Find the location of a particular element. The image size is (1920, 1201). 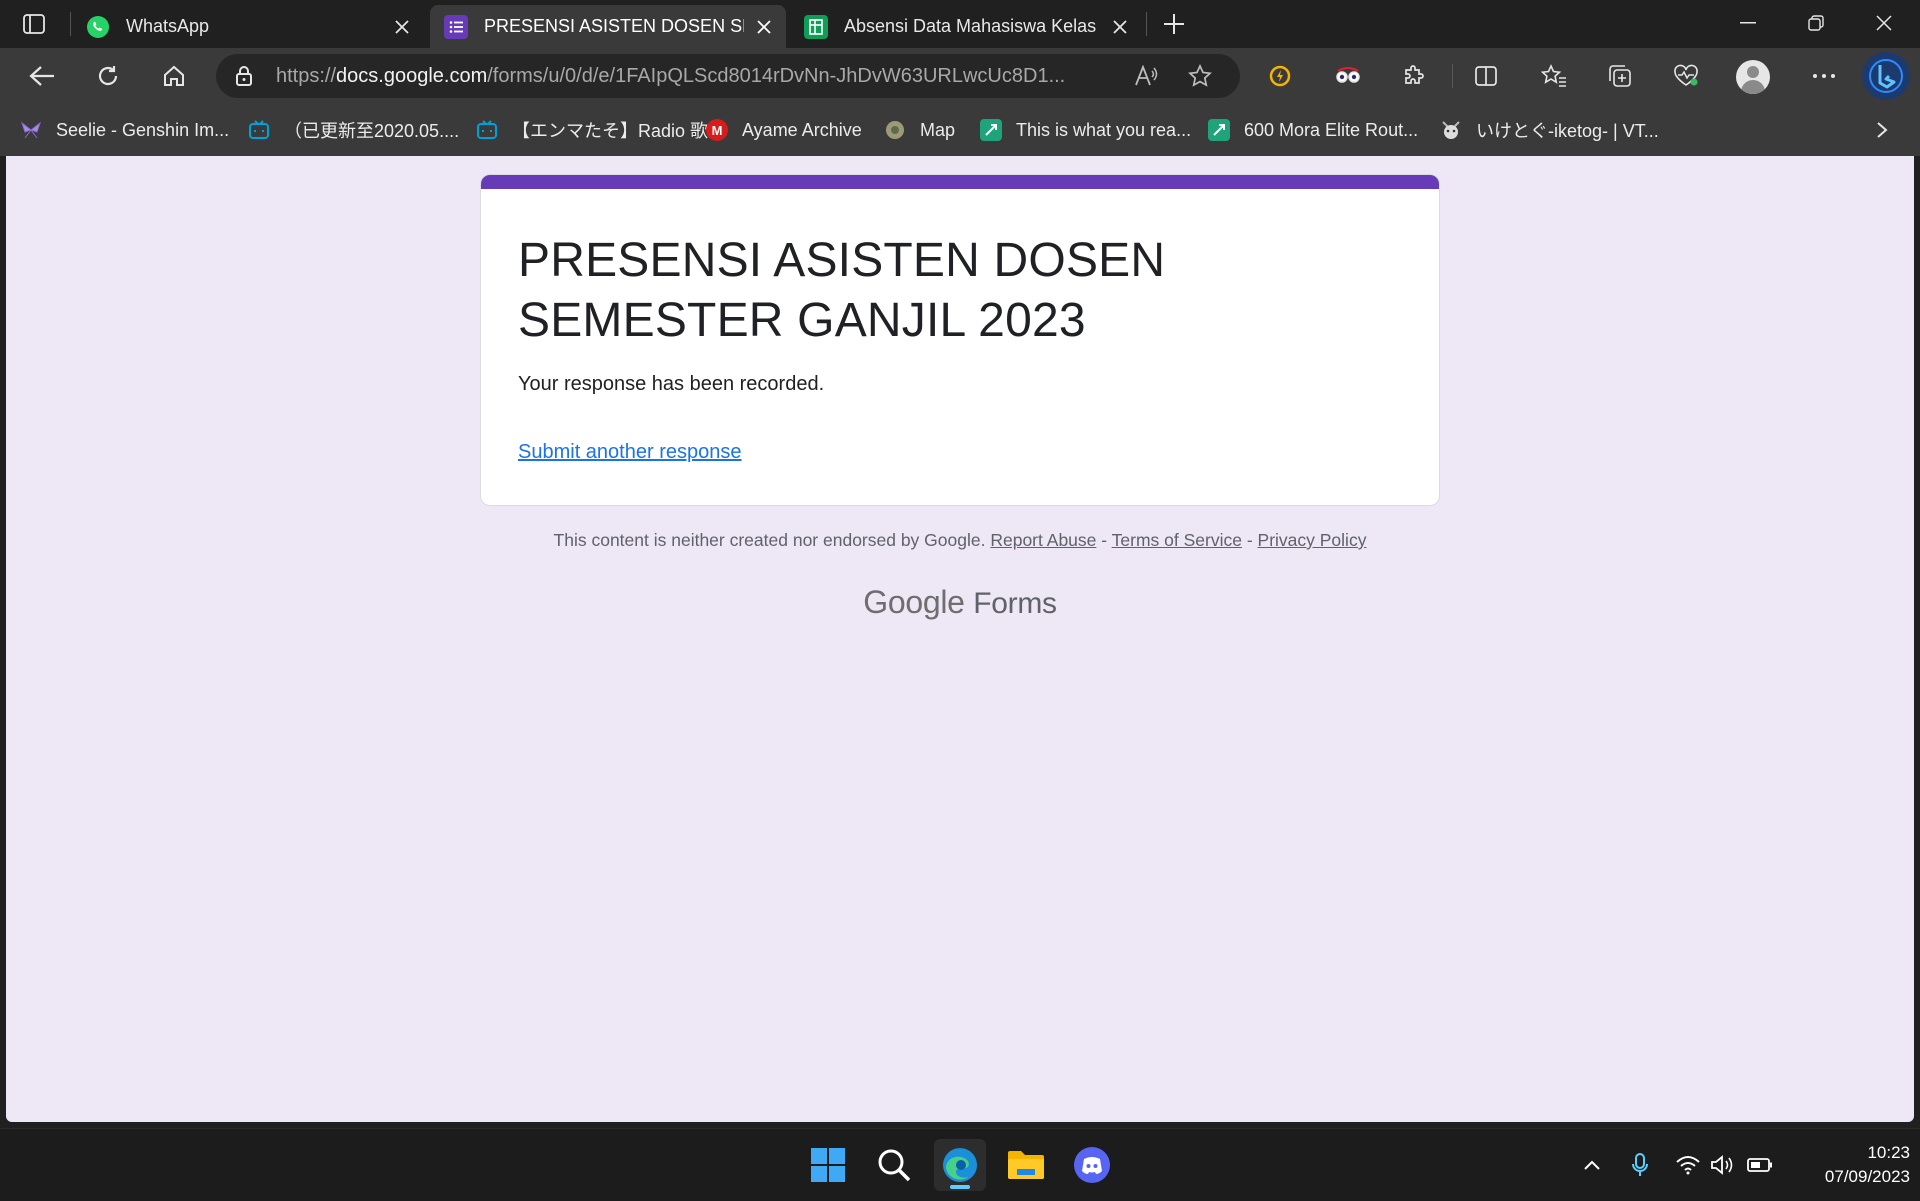

window-close-icon is located at coordinates (1884, 23).